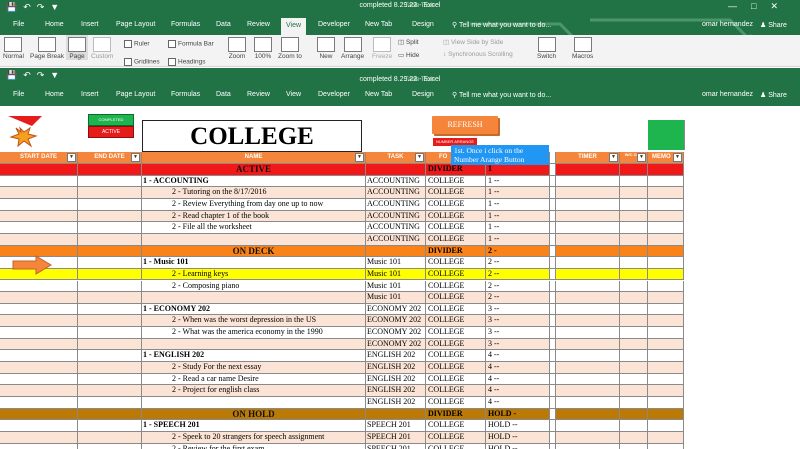 Image resolution: width=800 pixels, height=449 pixels. Describe the element at coordinates (254, 193) in the screenshot. I see `name-cell: 2 - Tutoring on the 8/17/2016` at that location.